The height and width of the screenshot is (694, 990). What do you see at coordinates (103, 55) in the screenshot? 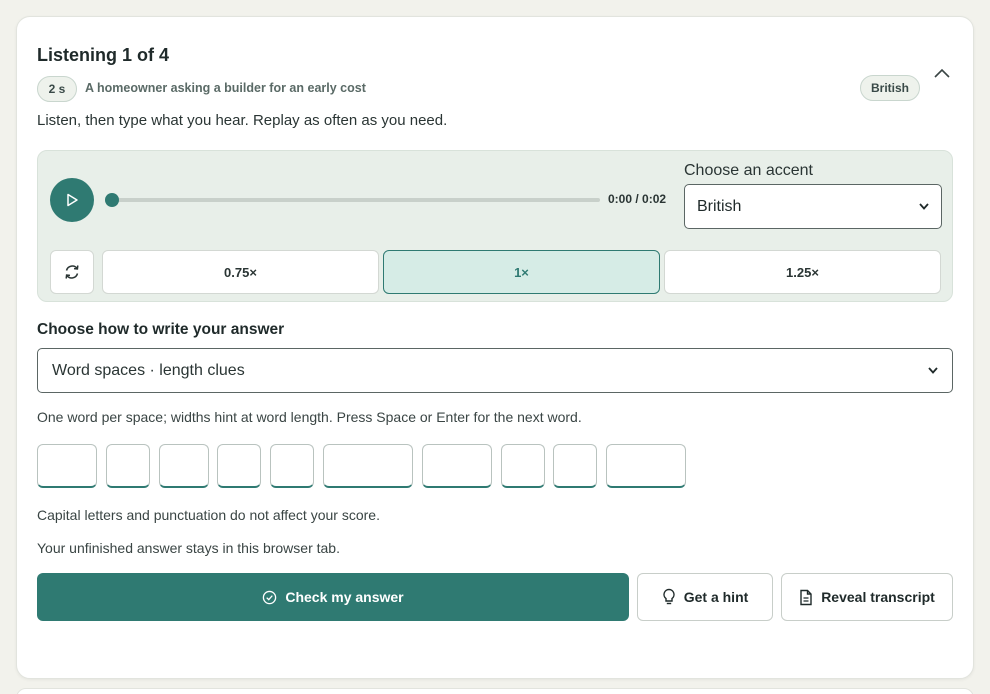
I see `exercise-title: Listening 1 of 4` at bounding box center [103, 55].